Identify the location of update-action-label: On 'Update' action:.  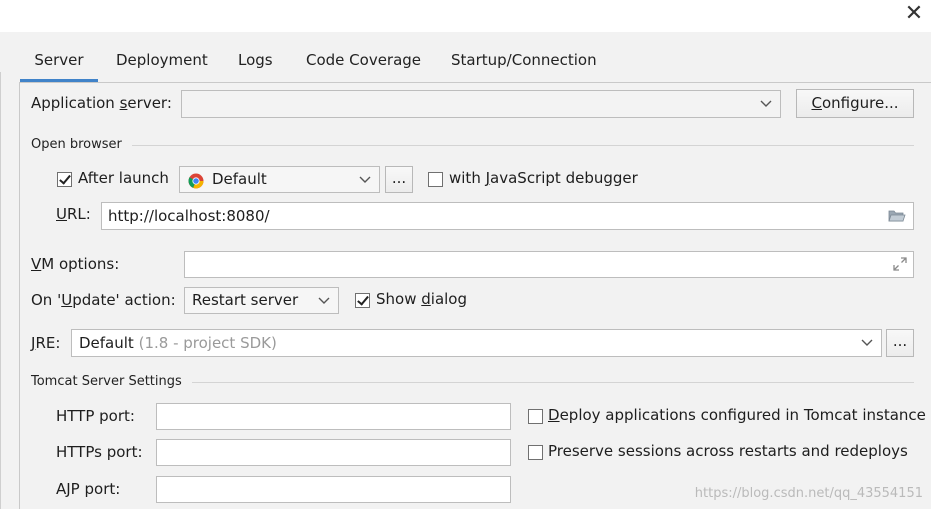
(103, 300).